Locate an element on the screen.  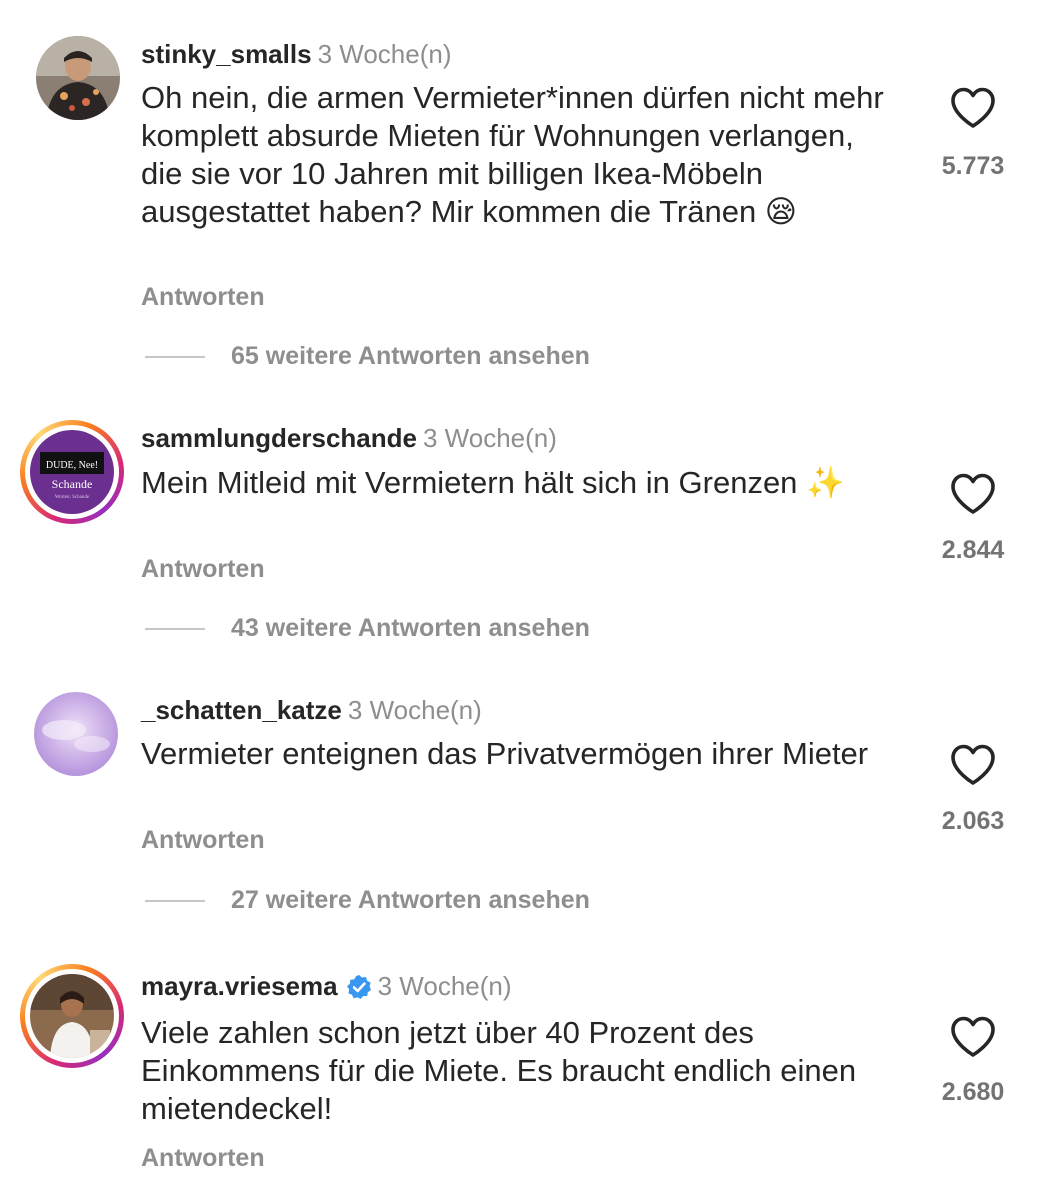
avatar: DUDE, Nee! Schande Worten: Schande is located at coordinates (72, 472).